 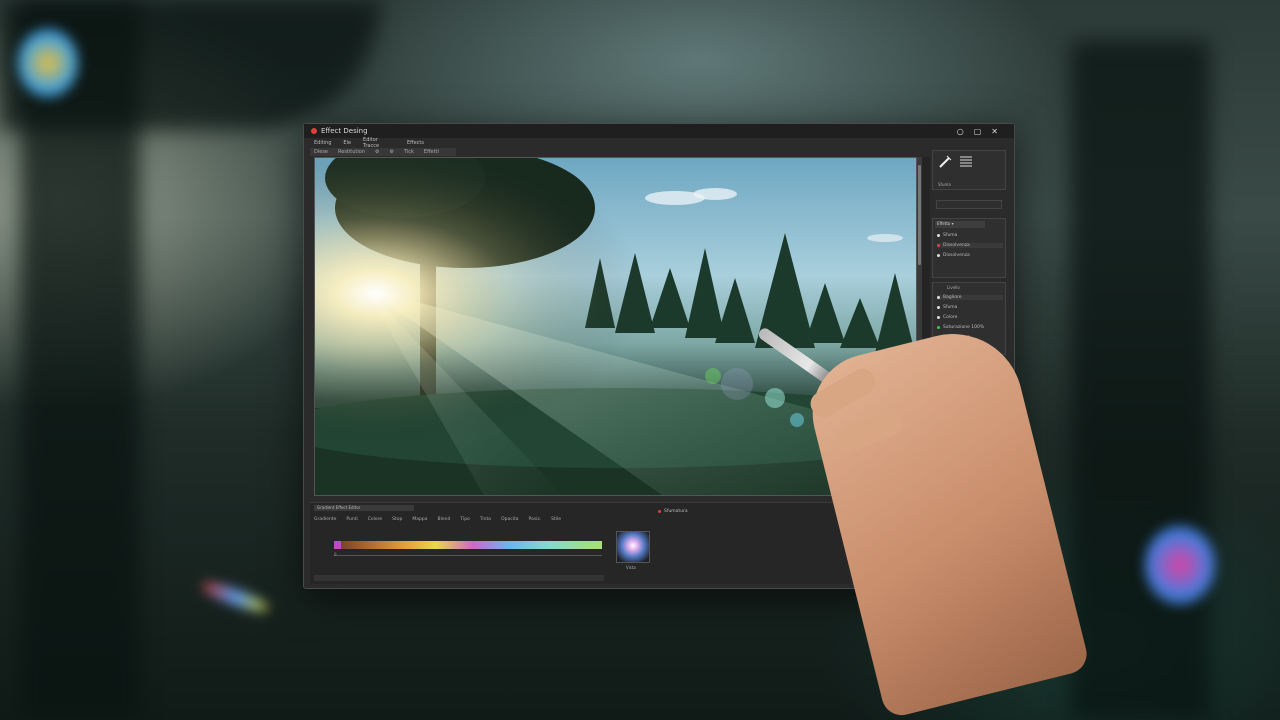 What do you see at coordinates (659, 131) in the screenshot?
I see `title-bar: Effect Desing ○ ▢ ✕` at bounding box center [659, 131].